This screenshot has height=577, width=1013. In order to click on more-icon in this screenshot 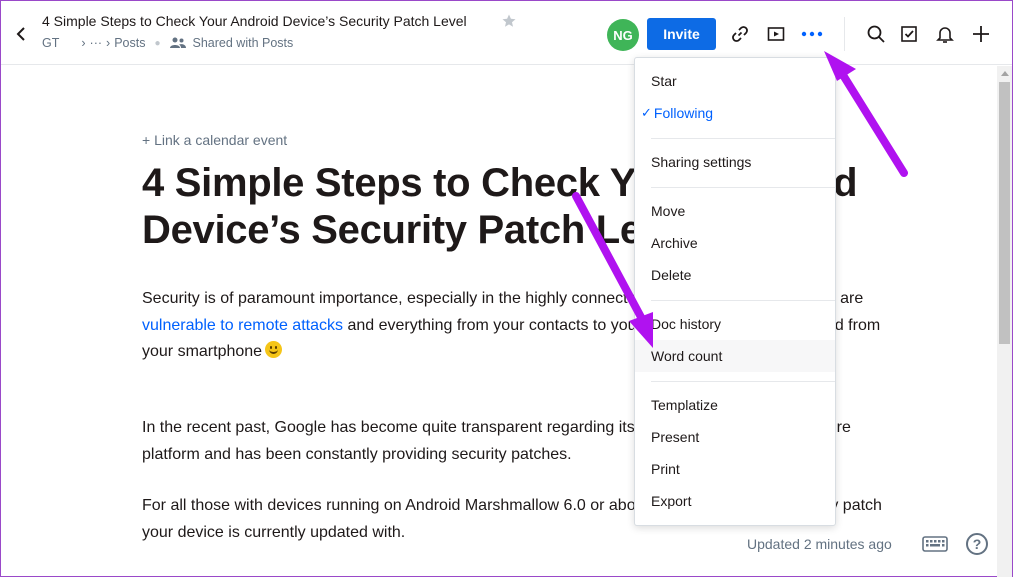, I will do `click(812, 34)`.